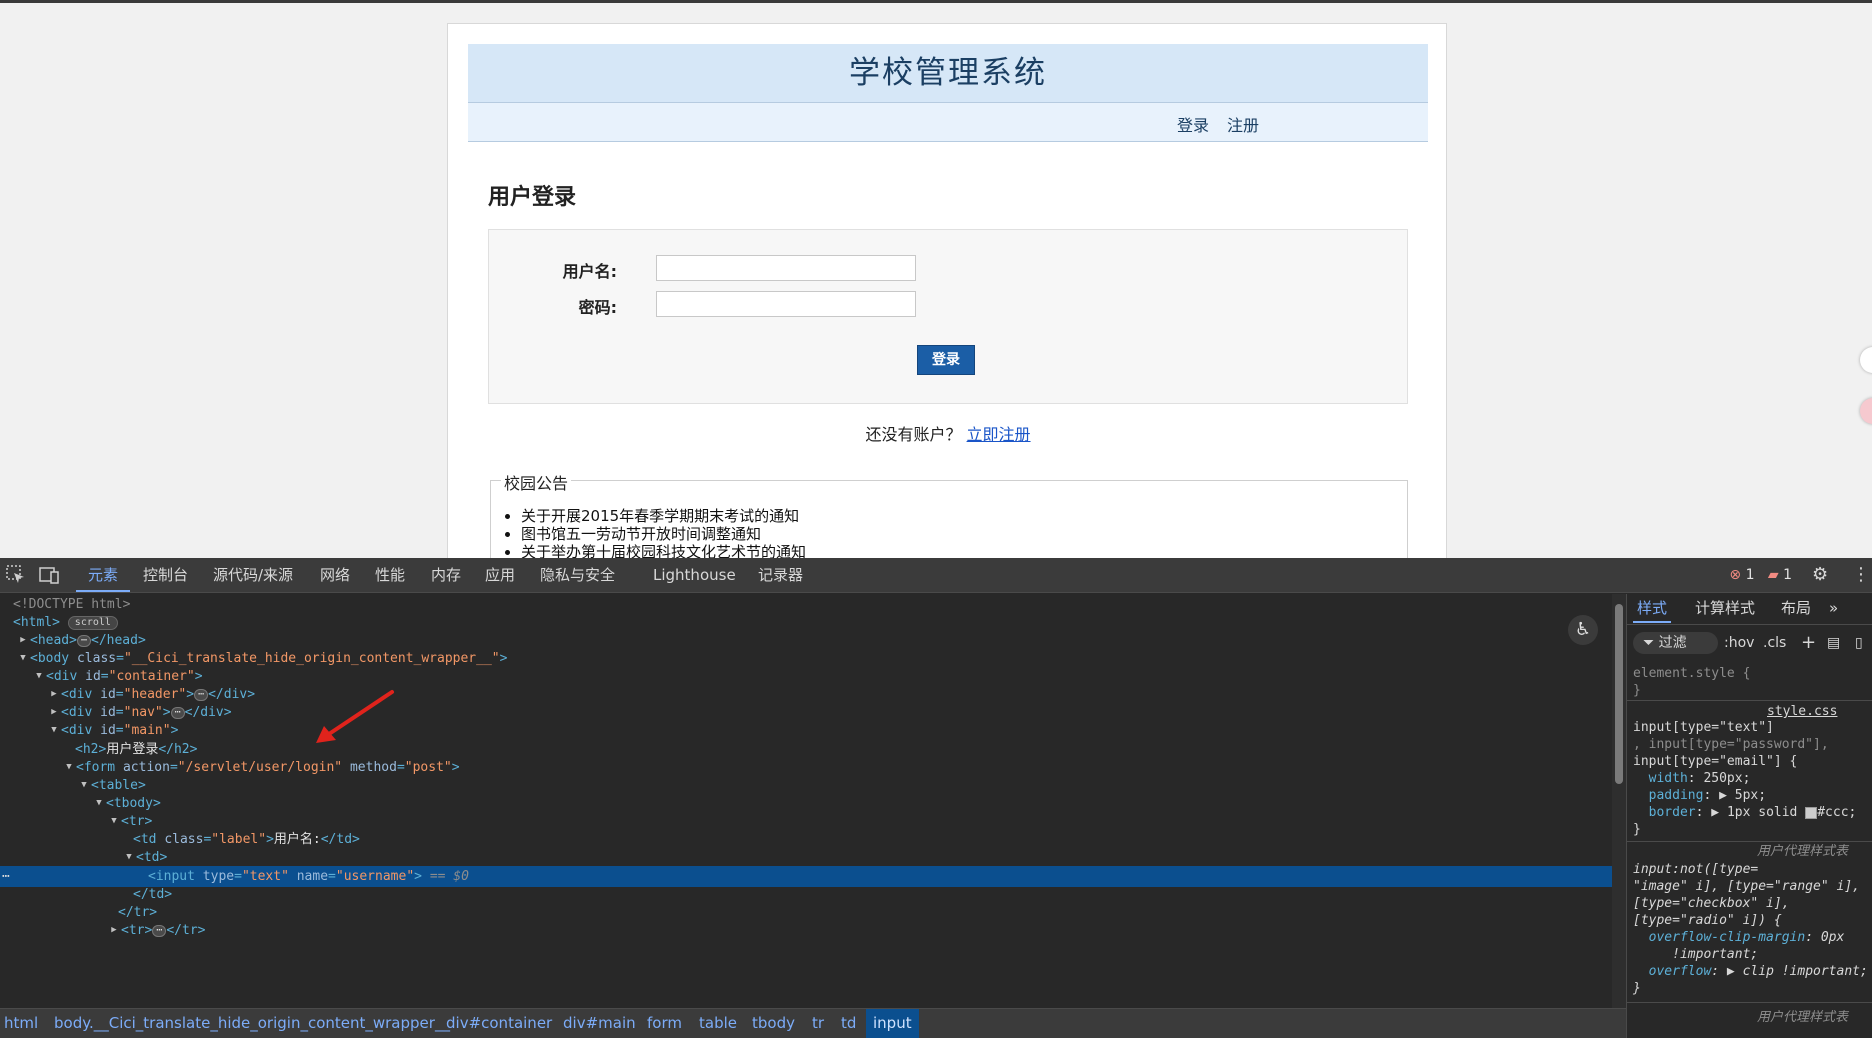  I want to click on scroll-thumb, so click(1619, 694).